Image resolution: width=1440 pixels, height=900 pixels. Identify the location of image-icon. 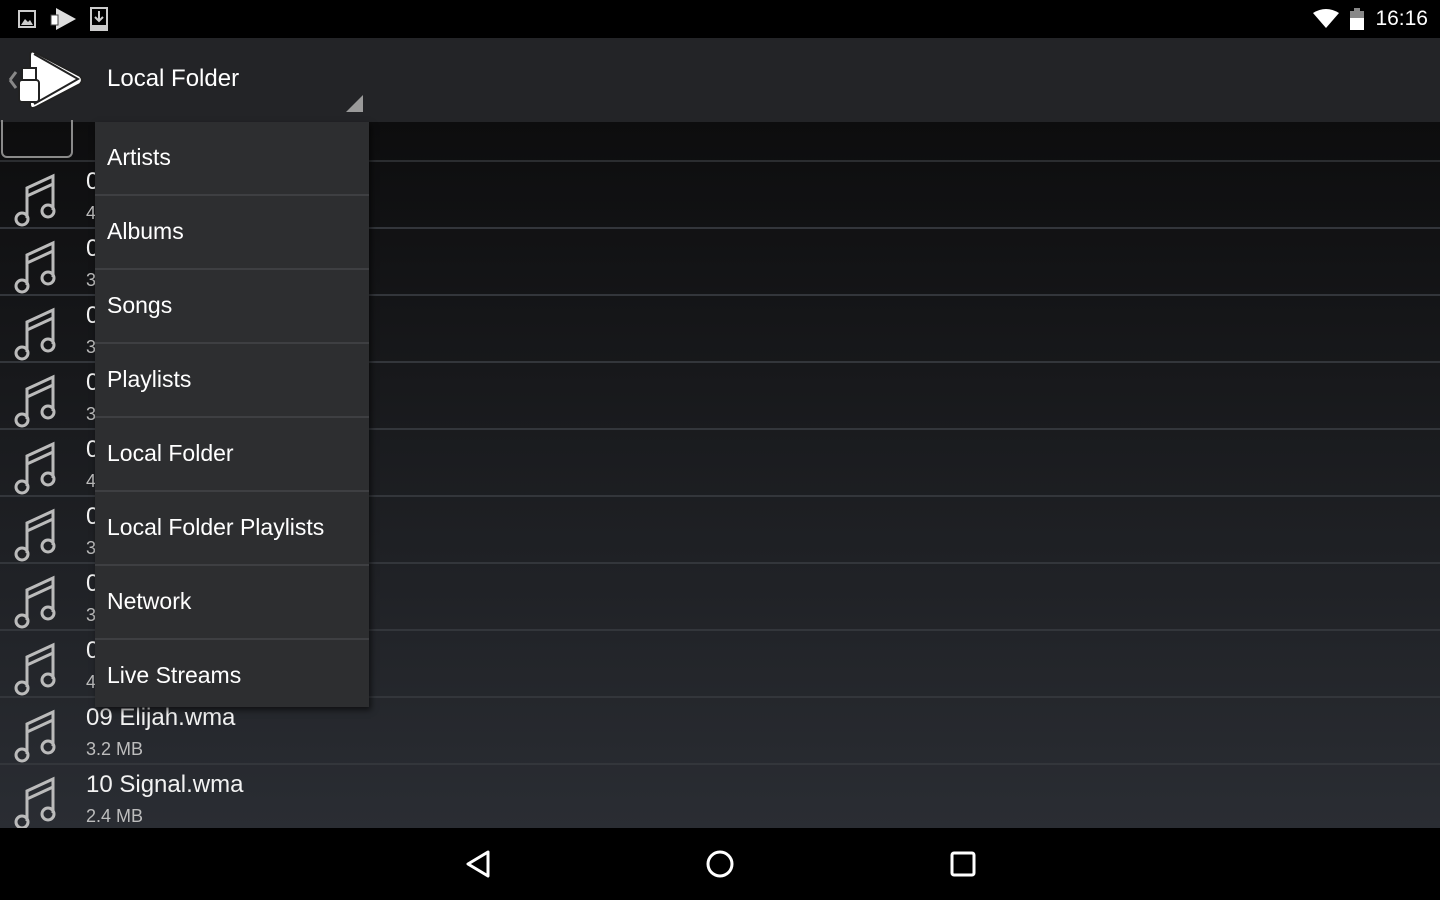
(27, 19).